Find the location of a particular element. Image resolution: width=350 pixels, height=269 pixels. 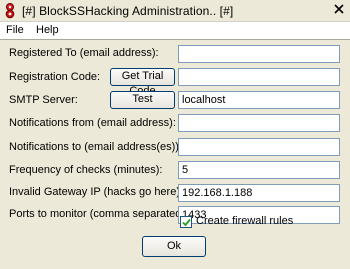

notifications-from-label: Notifications from (email address): is located at coordinates (92, 123).